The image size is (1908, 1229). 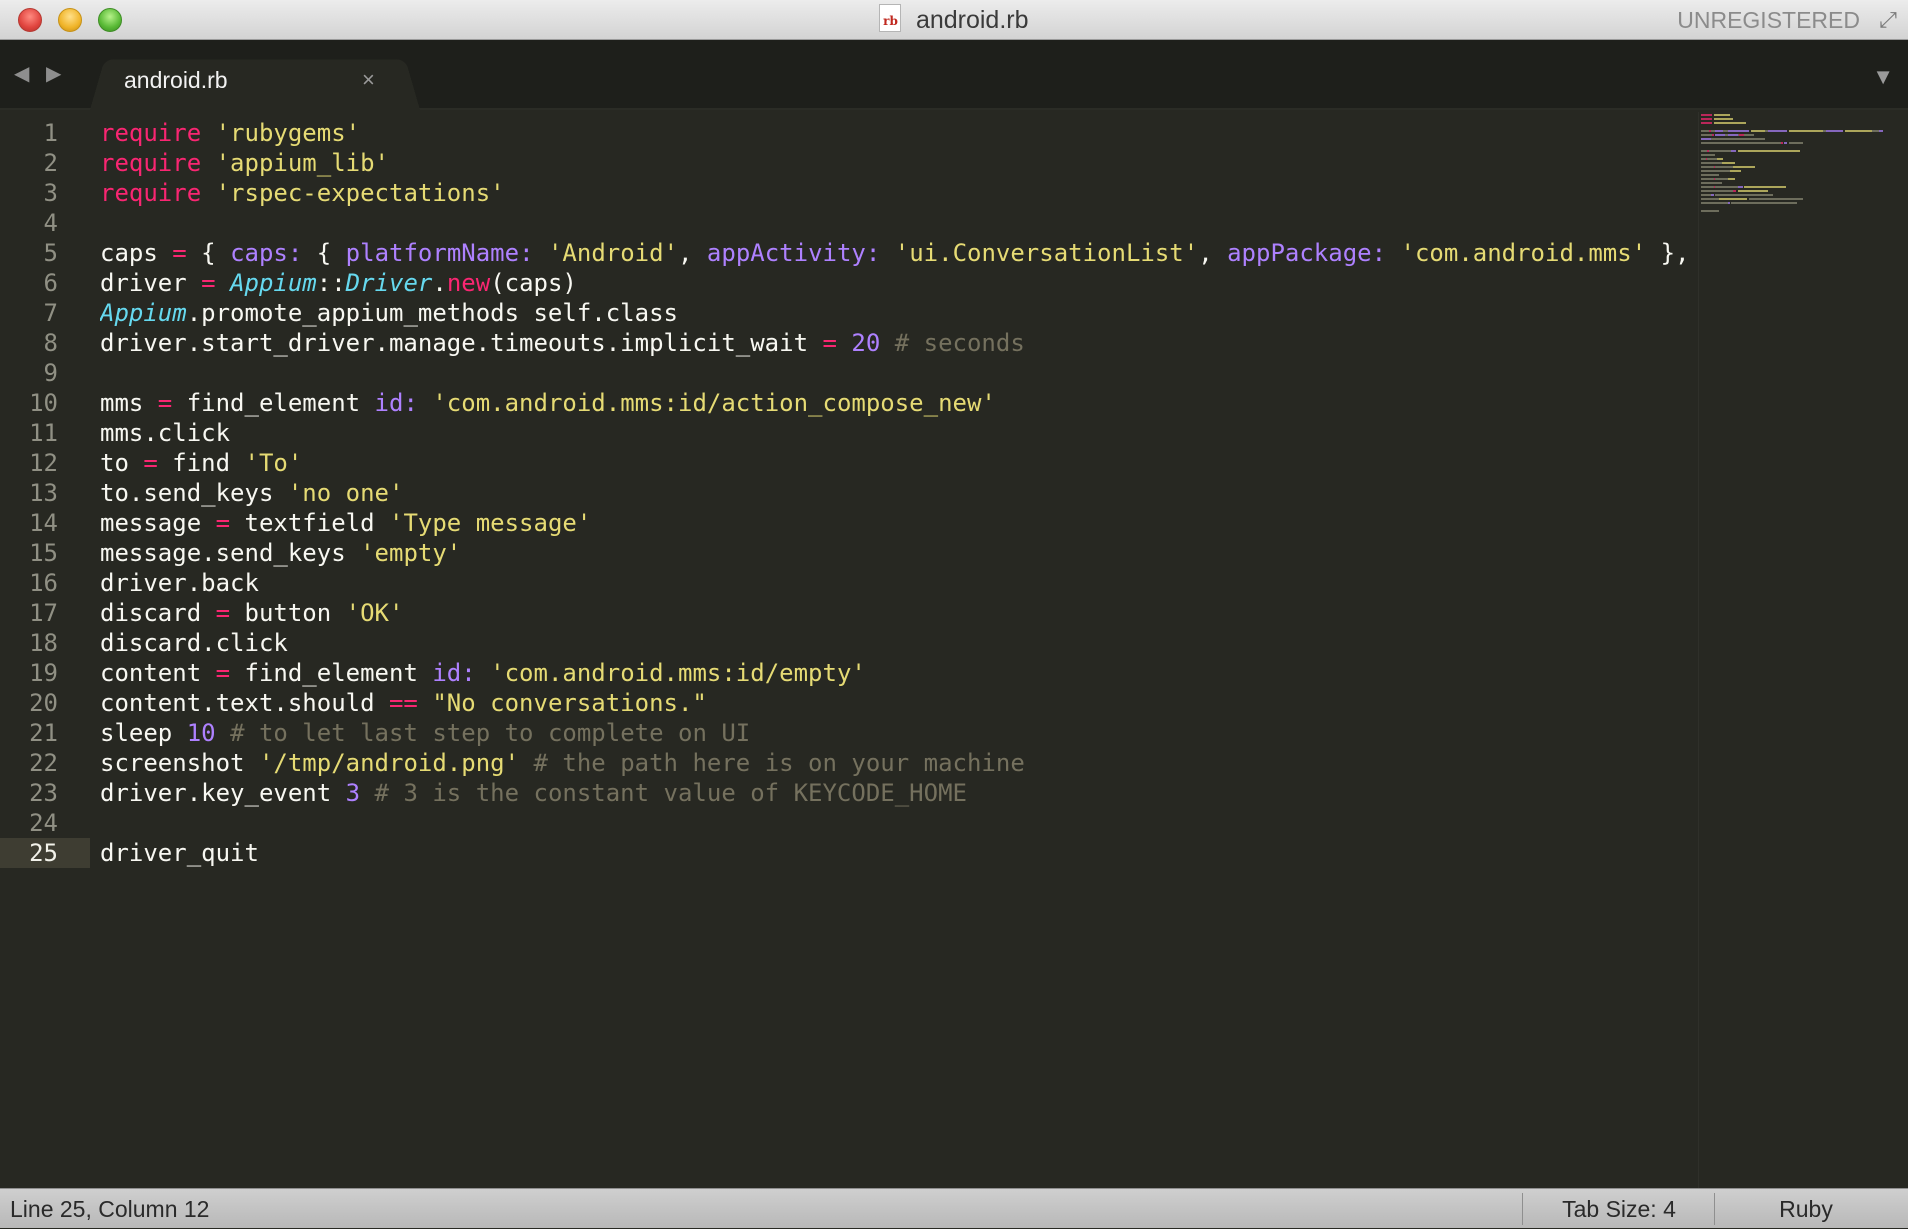 I want to click on code-token: 'Android', so click(x=613, y=253).